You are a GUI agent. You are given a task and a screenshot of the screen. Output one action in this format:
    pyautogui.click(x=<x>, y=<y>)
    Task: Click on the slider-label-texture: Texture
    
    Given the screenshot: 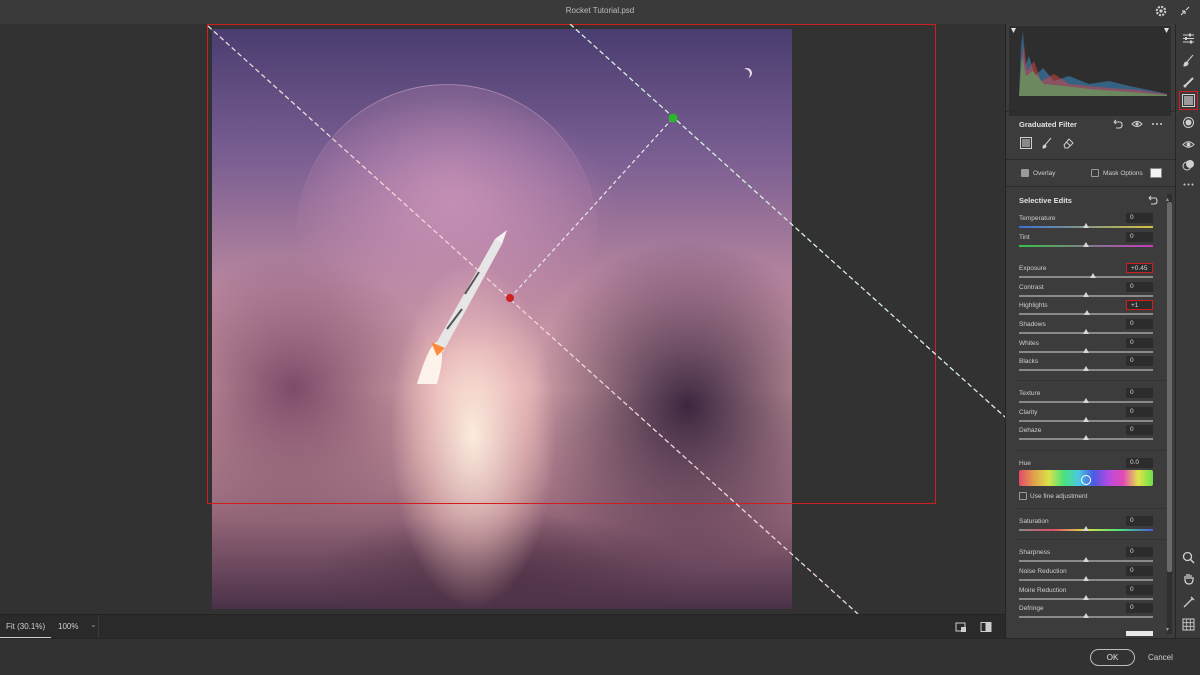 What is the action you would take?
    pyautogui.click(x=1030, y=393)
    